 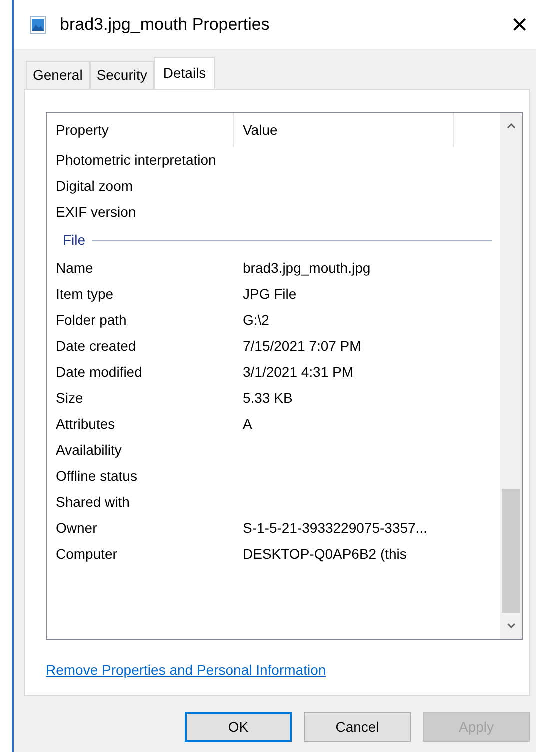 What do you see at coordinates (302, 346) in the screenshot?
I see `property-value: 7/15/2021 7:07 PM` at bounding box center [302, 346].